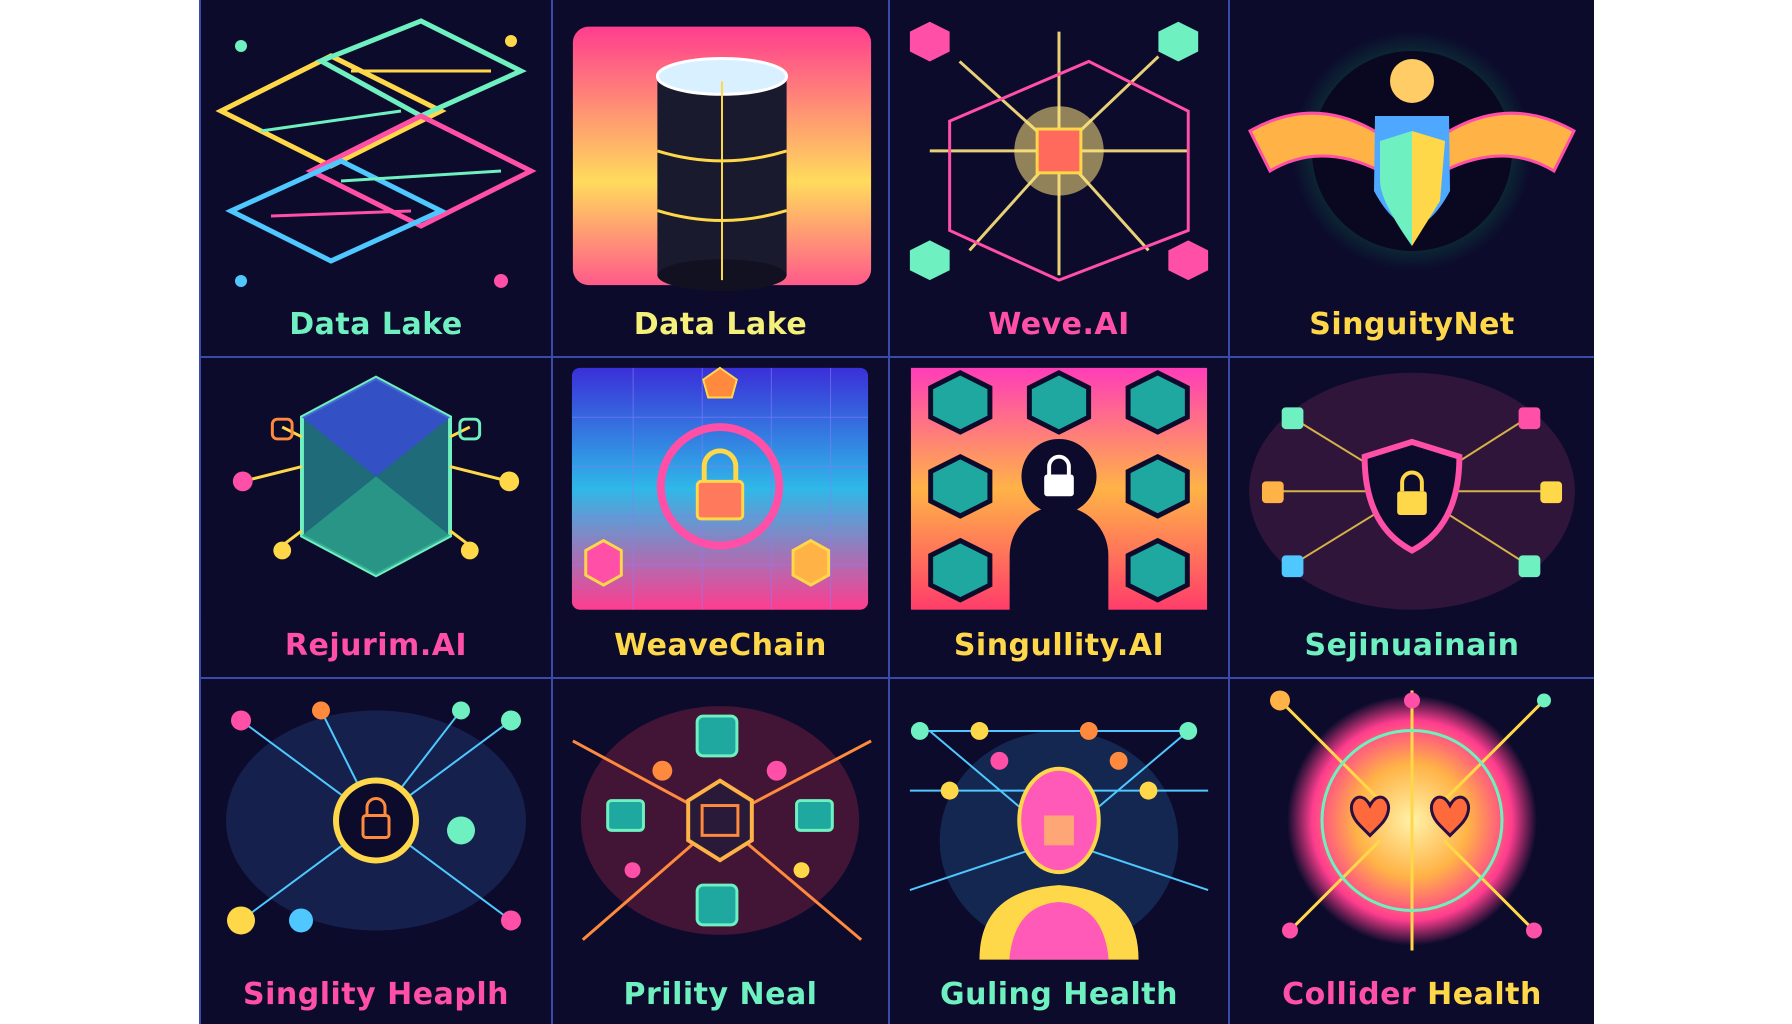 Image resolution: width=1792 pixels, height=1024 pixels. I want to click on tile-label: Collider Health, so click(1412, 994).